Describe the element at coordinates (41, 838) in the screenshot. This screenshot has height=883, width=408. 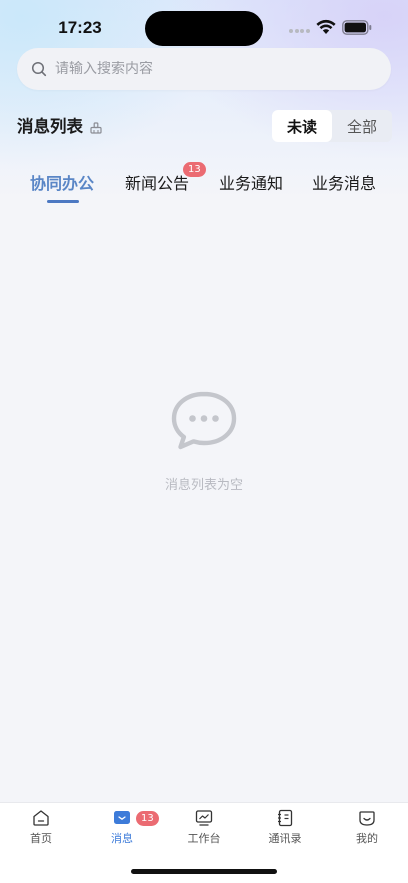
I see `nav-home-label: 首页` at that location.